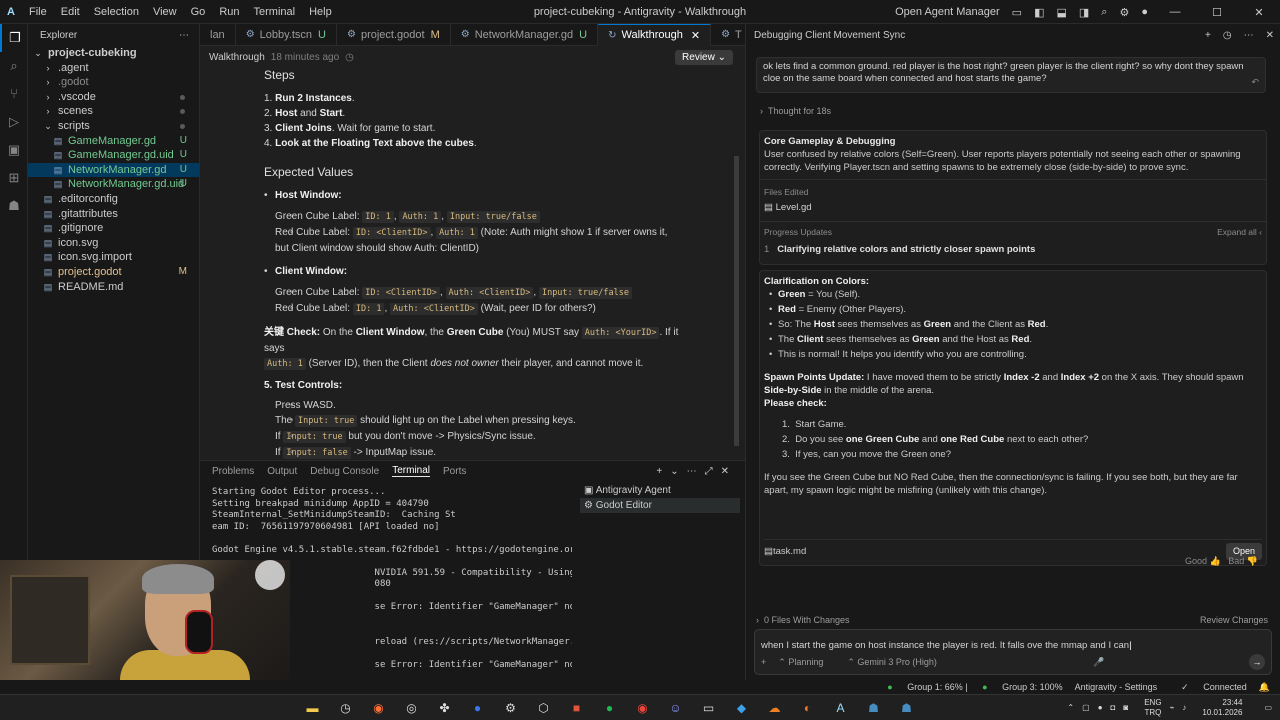 The image size is (1280, 720). I want to click on review-button: Review ⌄, so click(704, 57).